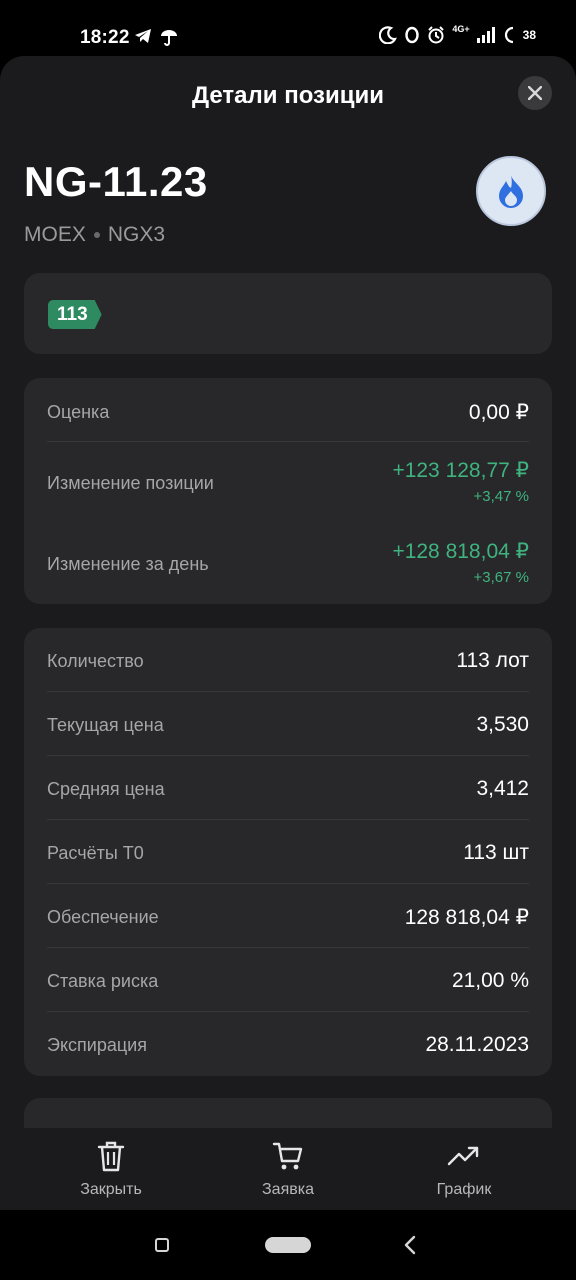 This screenshot has height=1280, width=576. I want to click on info-row: Количество 113 лот, so click(288, 662).